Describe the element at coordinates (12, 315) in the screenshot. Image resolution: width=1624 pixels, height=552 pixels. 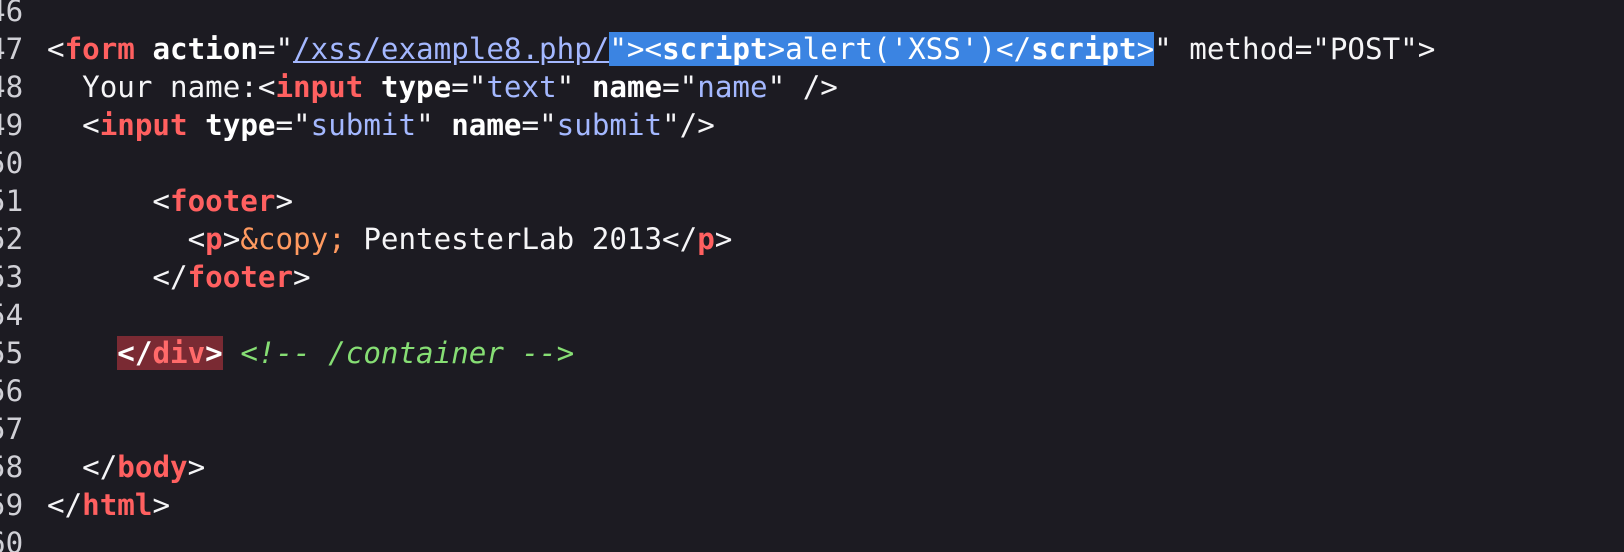
I see `line-number: 54` at that location.